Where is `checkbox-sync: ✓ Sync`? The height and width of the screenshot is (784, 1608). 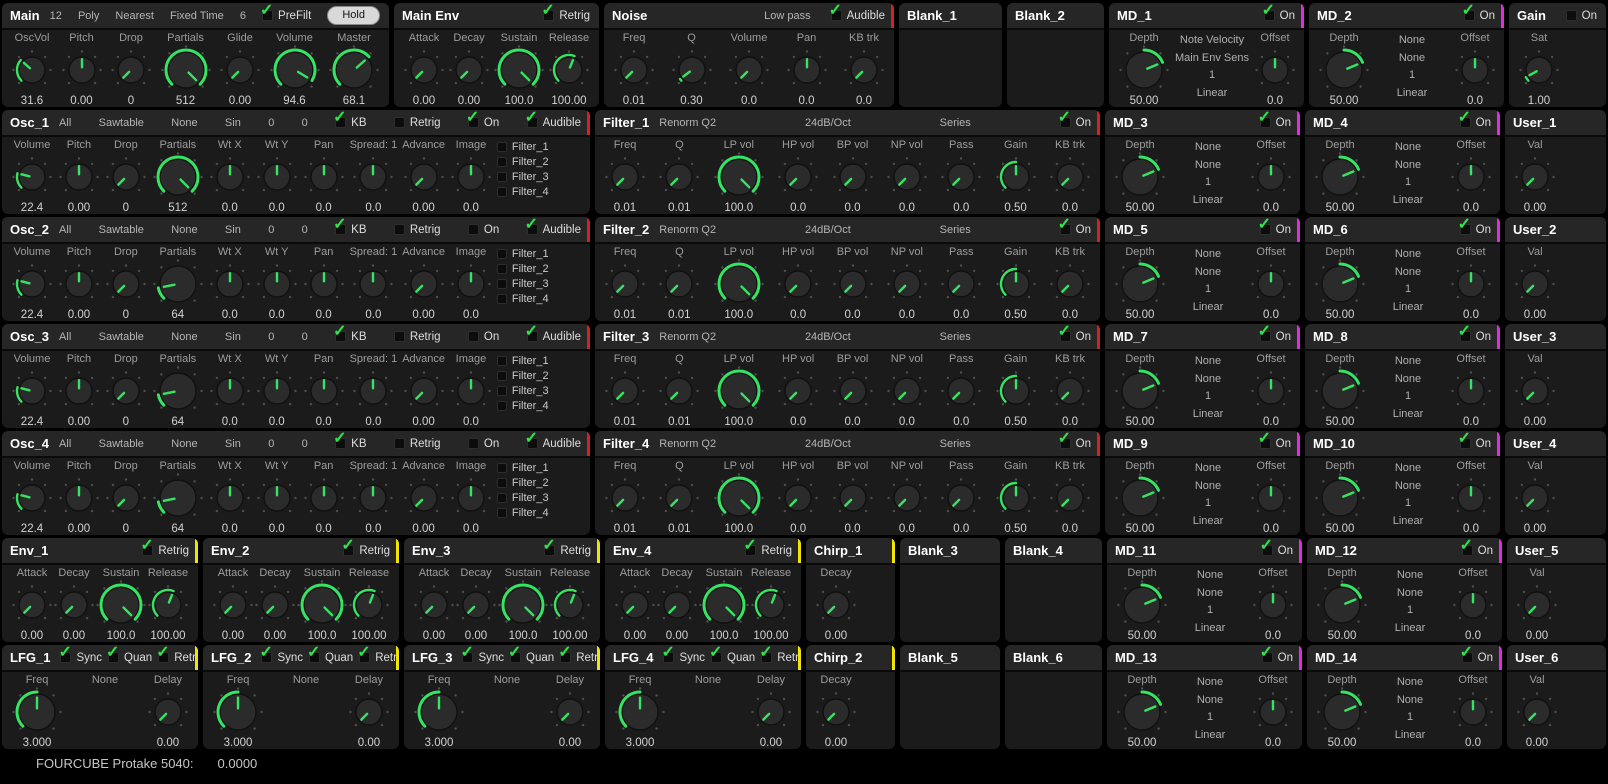 checkbox-sync: ✓ Sync is located at coordinates (683, 654).